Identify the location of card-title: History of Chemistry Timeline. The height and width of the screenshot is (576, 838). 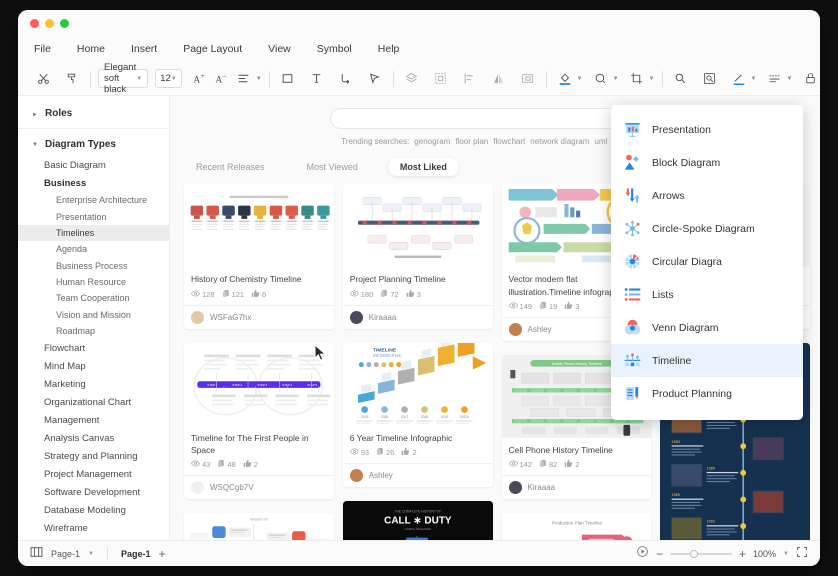
(259, 279).